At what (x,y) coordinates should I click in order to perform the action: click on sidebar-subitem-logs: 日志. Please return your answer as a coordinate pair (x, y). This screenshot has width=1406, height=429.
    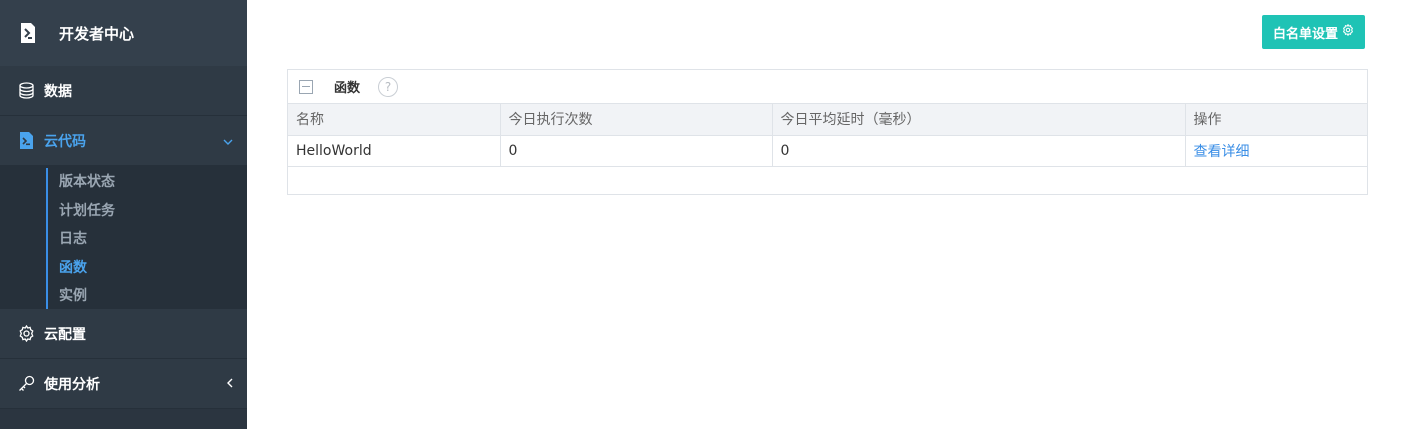
    Looking at the image, I should click on (123, 239).